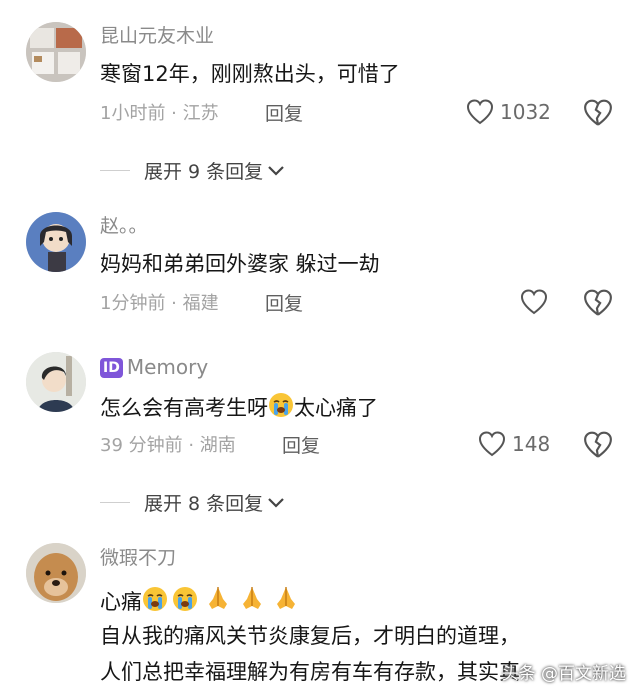 The image size is (640, 694). I want to click on comment-text-line-3: 人们总把幸福理解为有房有车有存款，其实真, so click(310, 672).